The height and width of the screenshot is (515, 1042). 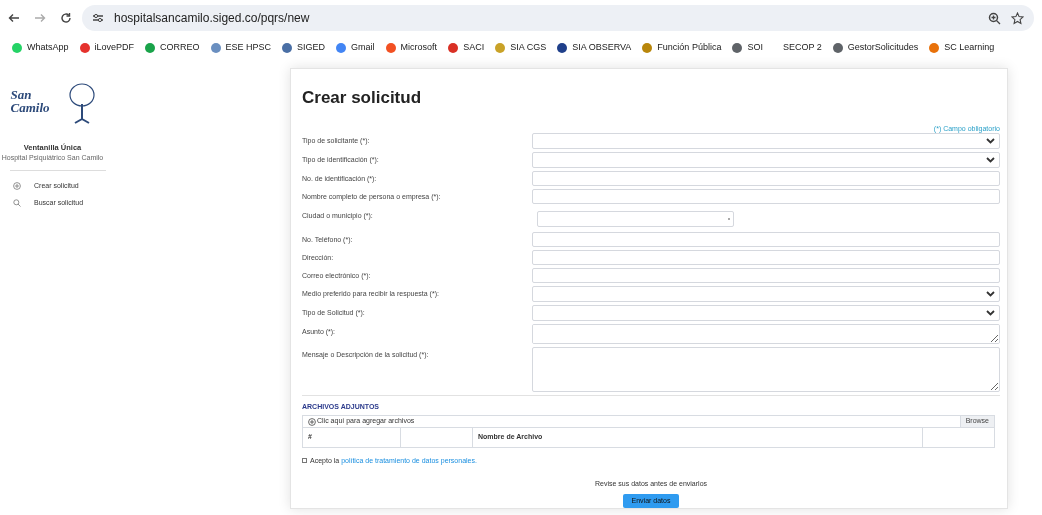 What do you see at coordinates (755, 48) in the screenshot?
I see `bookmark-link: SOI` at bounding box center [755, 48].